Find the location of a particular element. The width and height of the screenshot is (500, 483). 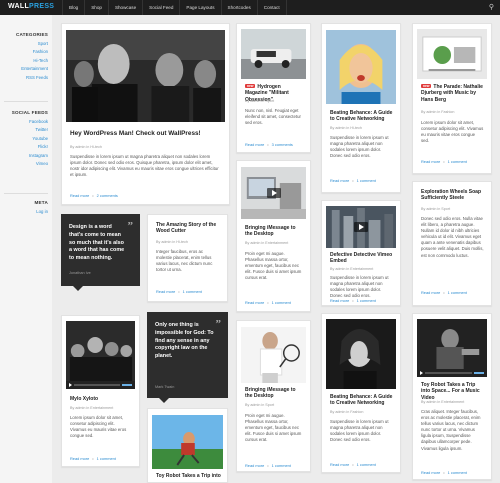

category-link: Fashion is located at coordinates (24, 52).